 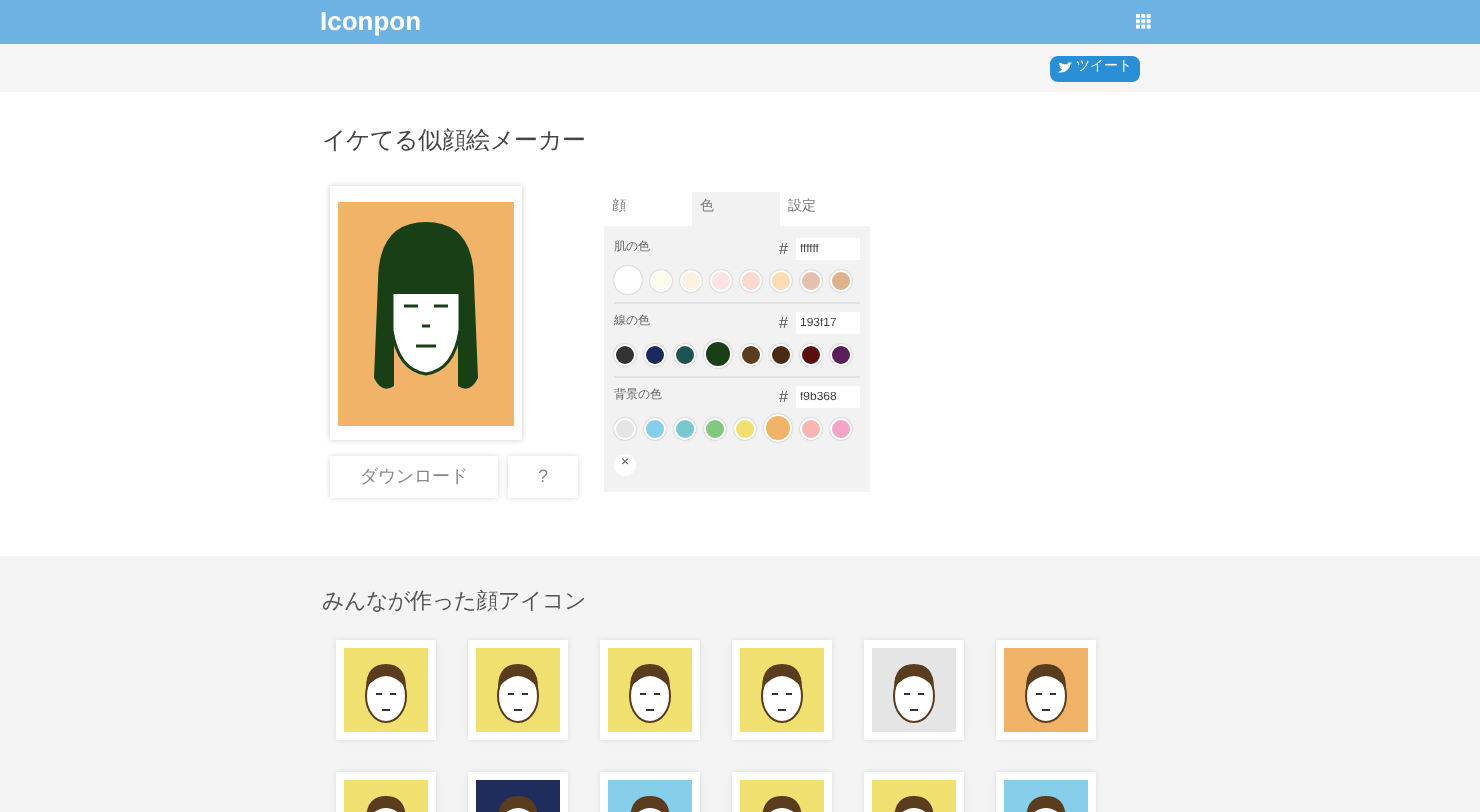 What do you see at coordinates (414, 477) in the screenshot?
I see `download-button: ダウンロード` at bounding box center [414, 477].